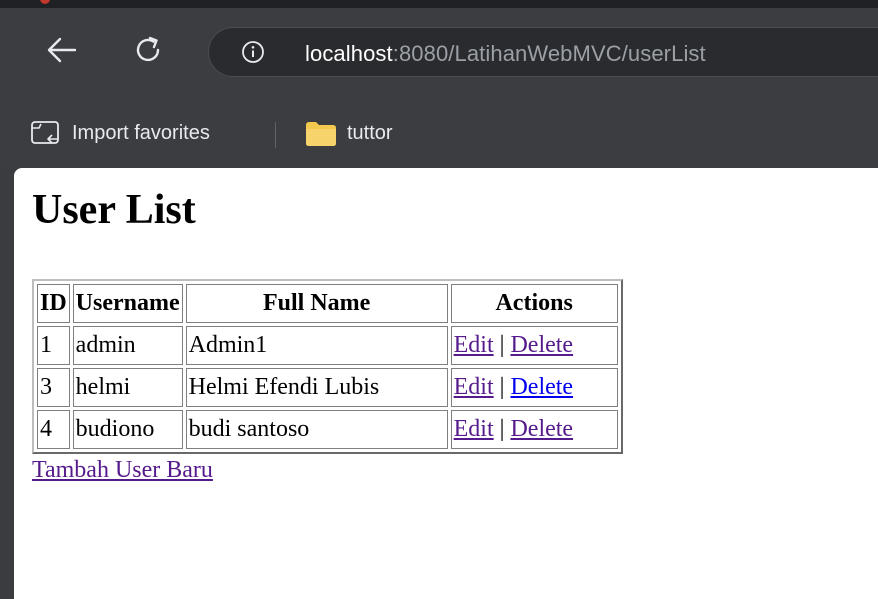 Image resolution: width=878 pixels, height=599 pixels. I want to click on reload-icon, so click(148, 49).